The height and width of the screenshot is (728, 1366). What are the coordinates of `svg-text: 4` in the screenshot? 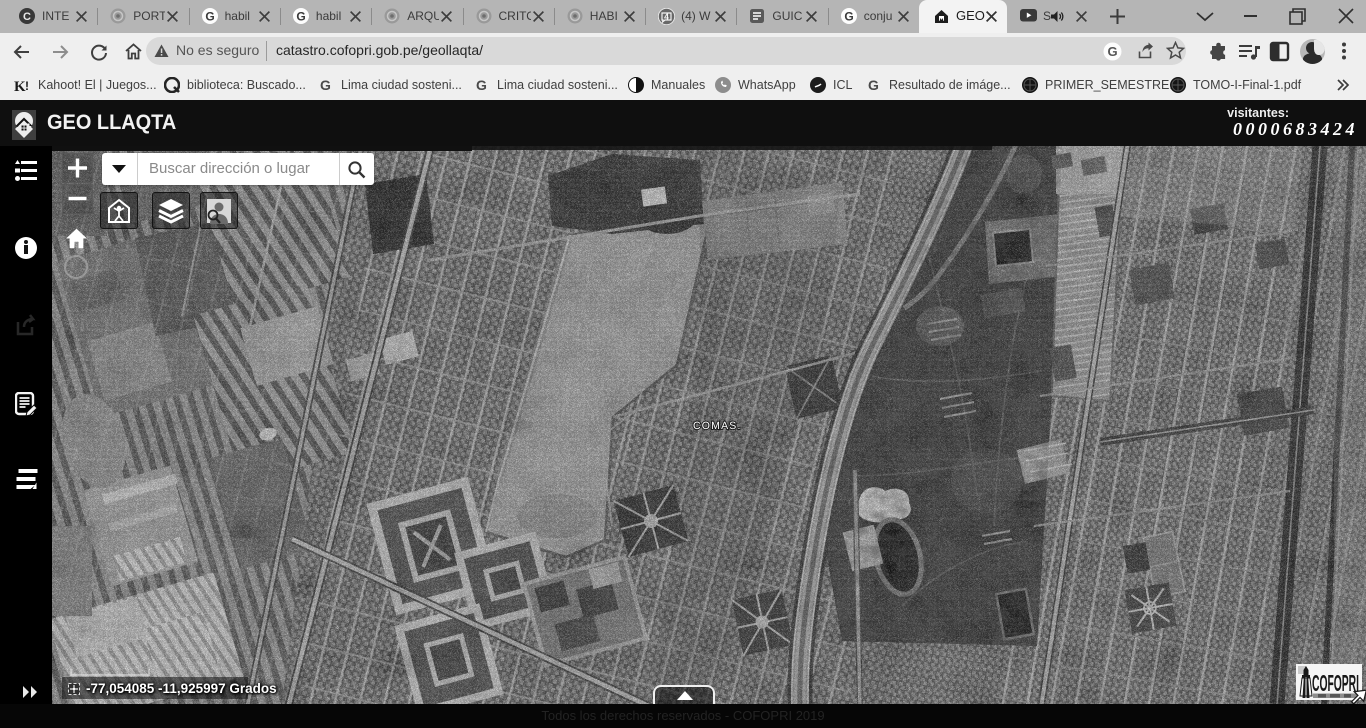 It's located at (666, 17).